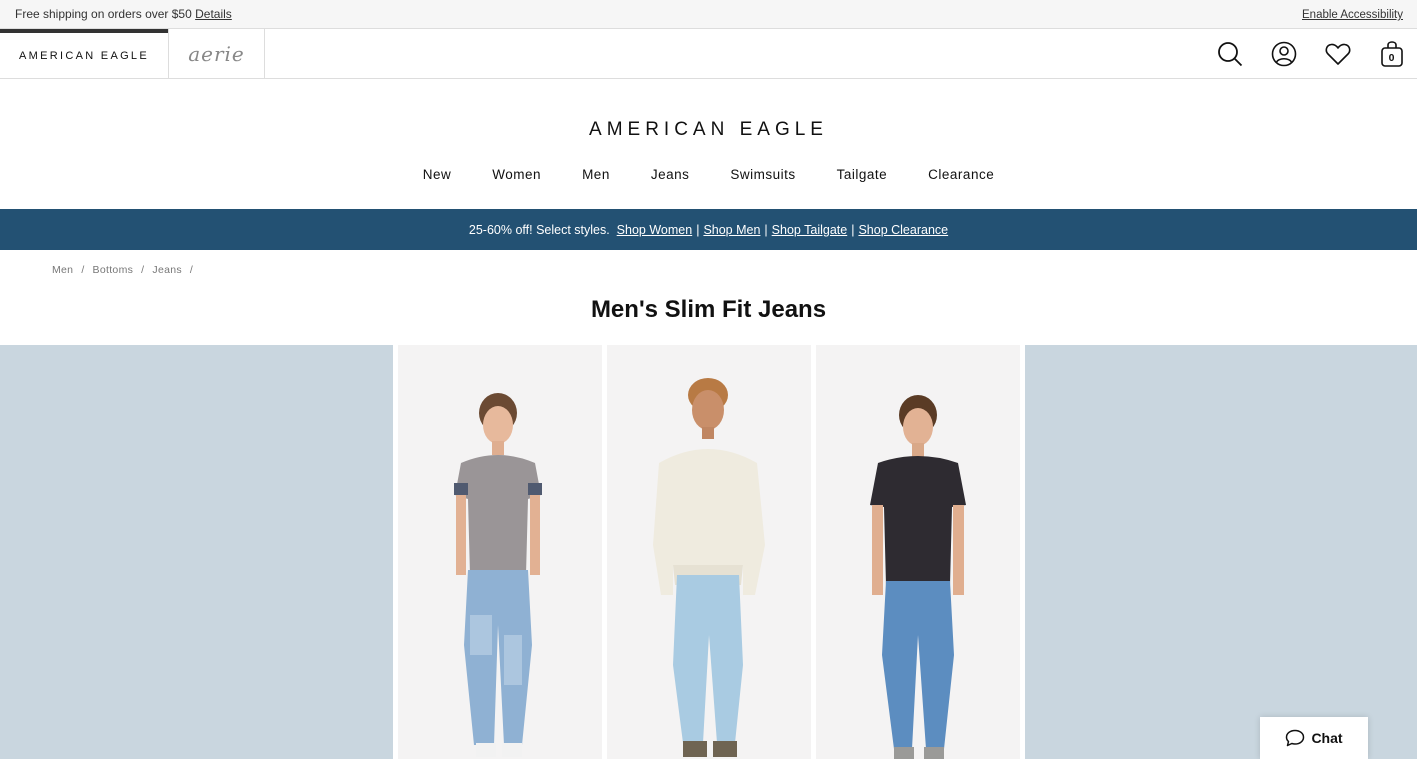 The image size is (1417, 759). What do you see at coordinates (113, 270) in the screenshot?
I see `breadcrumb-item-bottoms: Bottoms` at bounding box center [113, 270].